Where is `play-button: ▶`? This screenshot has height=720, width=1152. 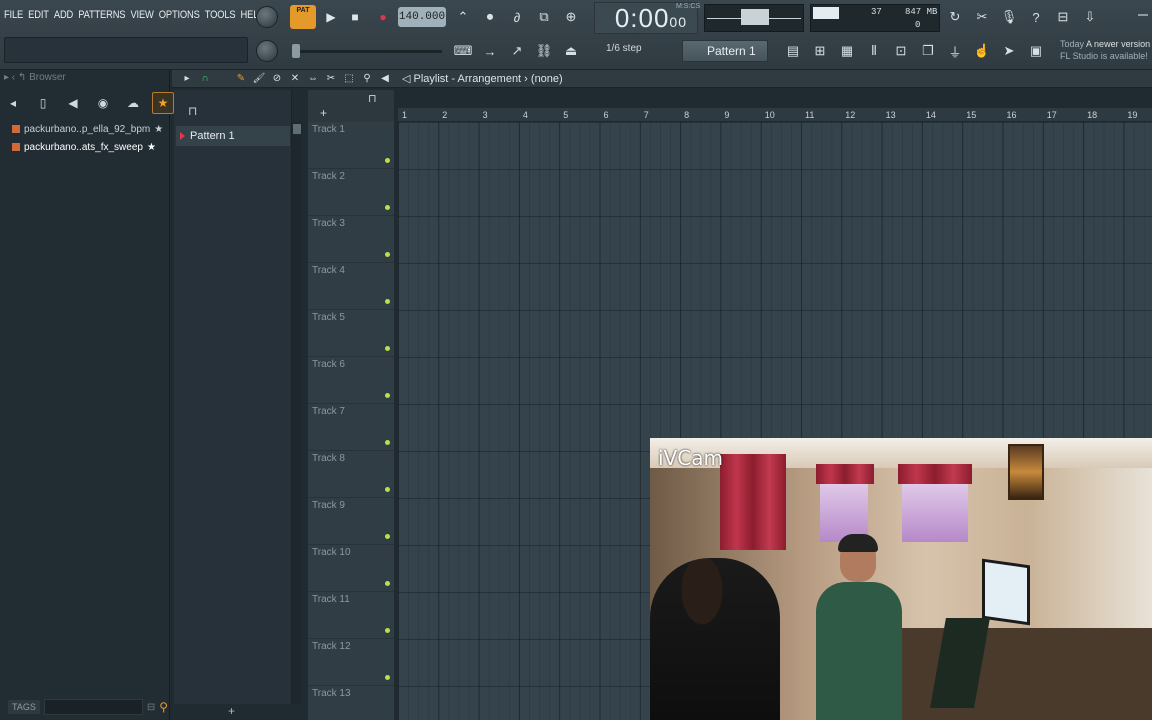 play-button: ▶ is located at coordinates (331, 17).